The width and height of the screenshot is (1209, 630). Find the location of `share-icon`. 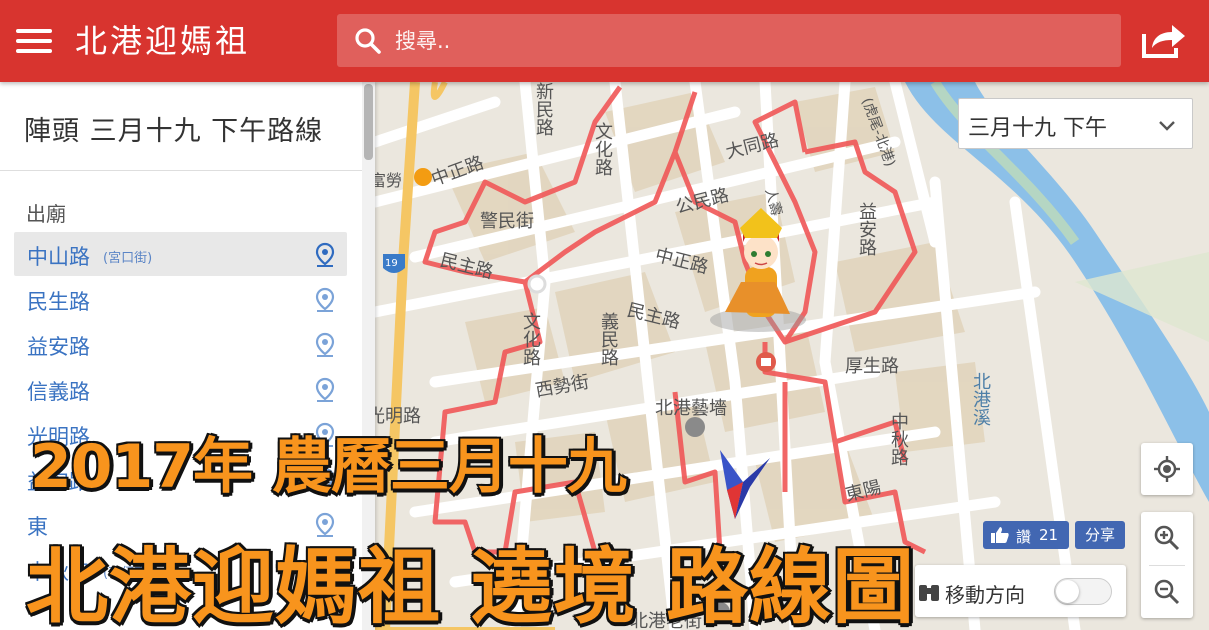

share-icon is located at coordinates (1164, 40).